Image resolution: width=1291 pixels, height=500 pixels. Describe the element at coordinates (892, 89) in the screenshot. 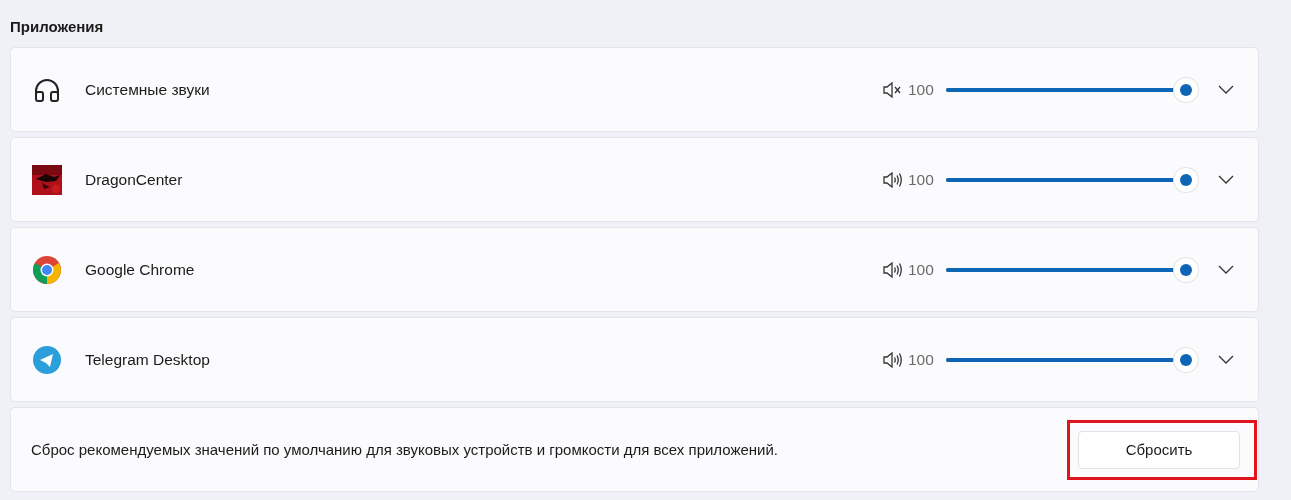

I see `muted-speaker-icon` at that location.